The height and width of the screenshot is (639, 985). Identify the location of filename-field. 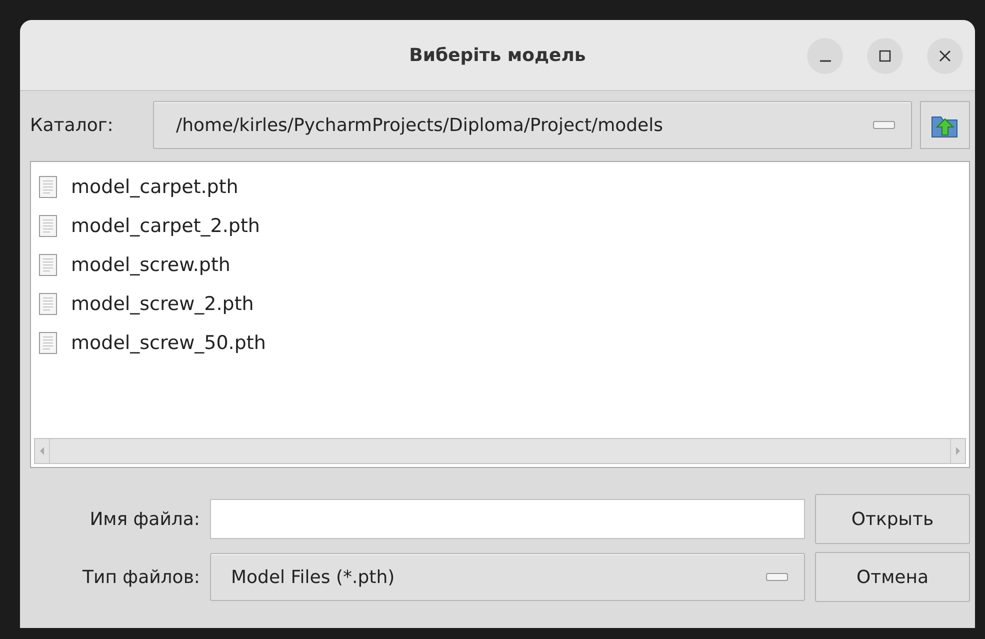
(507, 519).